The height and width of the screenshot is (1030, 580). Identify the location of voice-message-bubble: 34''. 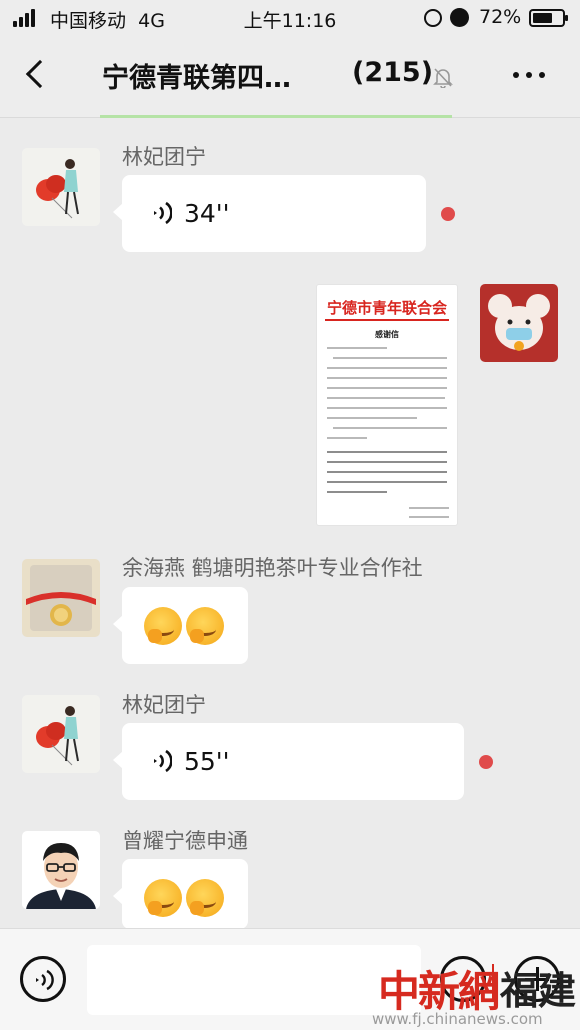
(269, 213).